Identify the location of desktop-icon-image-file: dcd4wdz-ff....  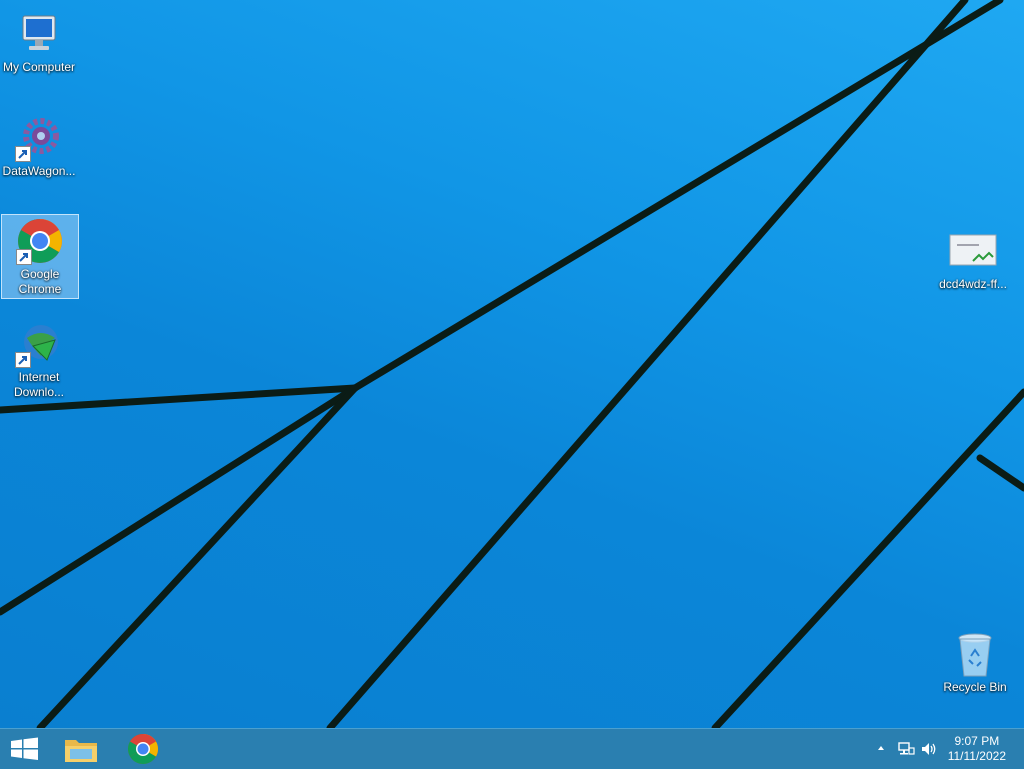
(973, 258).